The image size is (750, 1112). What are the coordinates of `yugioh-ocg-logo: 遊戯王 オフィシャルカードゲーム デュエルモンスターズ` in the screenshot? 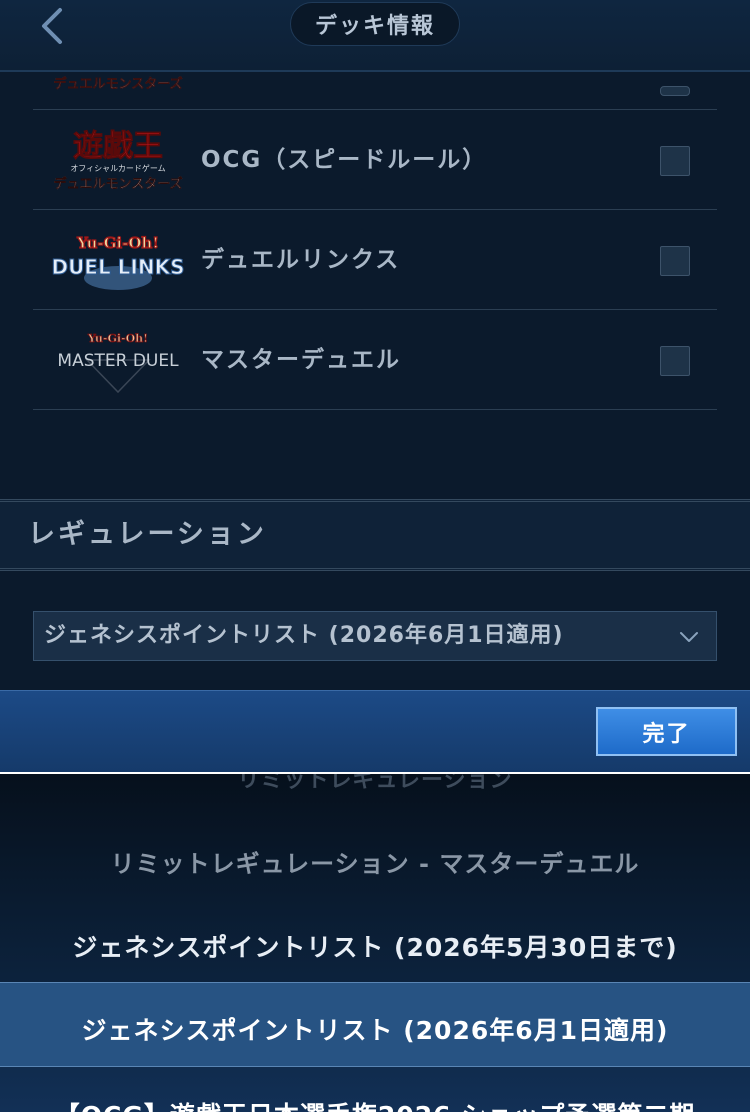 It's located at (117, 161).